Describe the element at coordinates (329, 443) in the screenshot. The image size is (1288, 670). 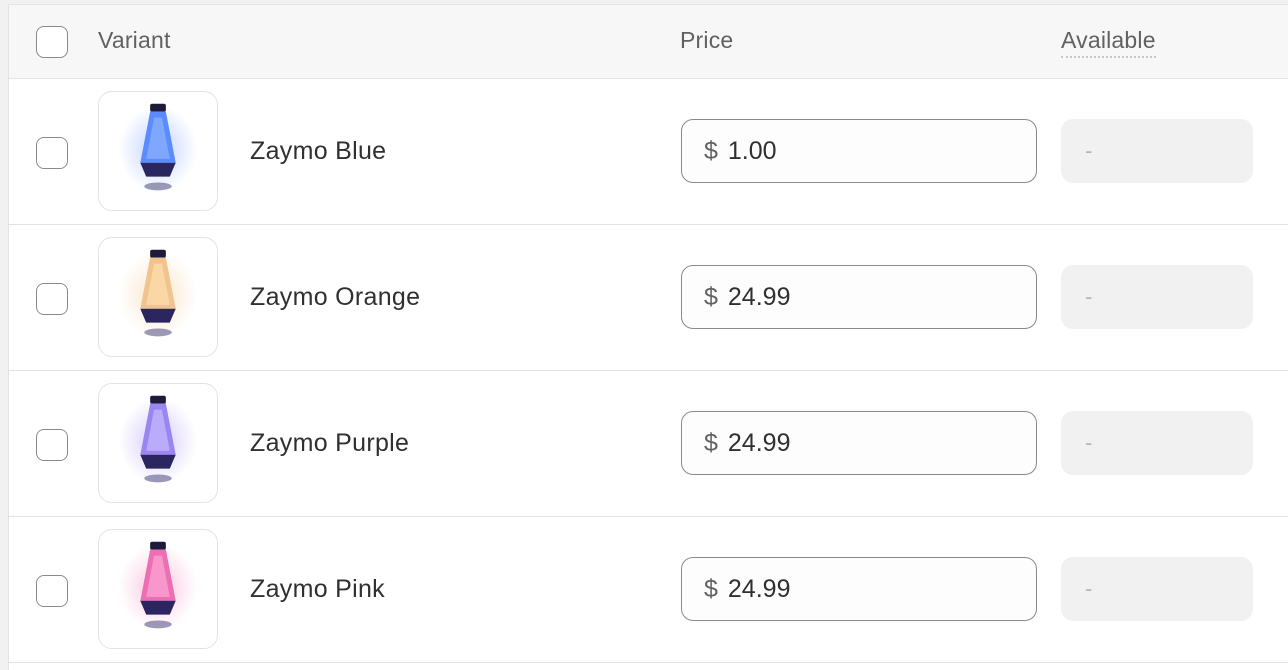
I see `variant-name: Zaymo Purple` at that location.